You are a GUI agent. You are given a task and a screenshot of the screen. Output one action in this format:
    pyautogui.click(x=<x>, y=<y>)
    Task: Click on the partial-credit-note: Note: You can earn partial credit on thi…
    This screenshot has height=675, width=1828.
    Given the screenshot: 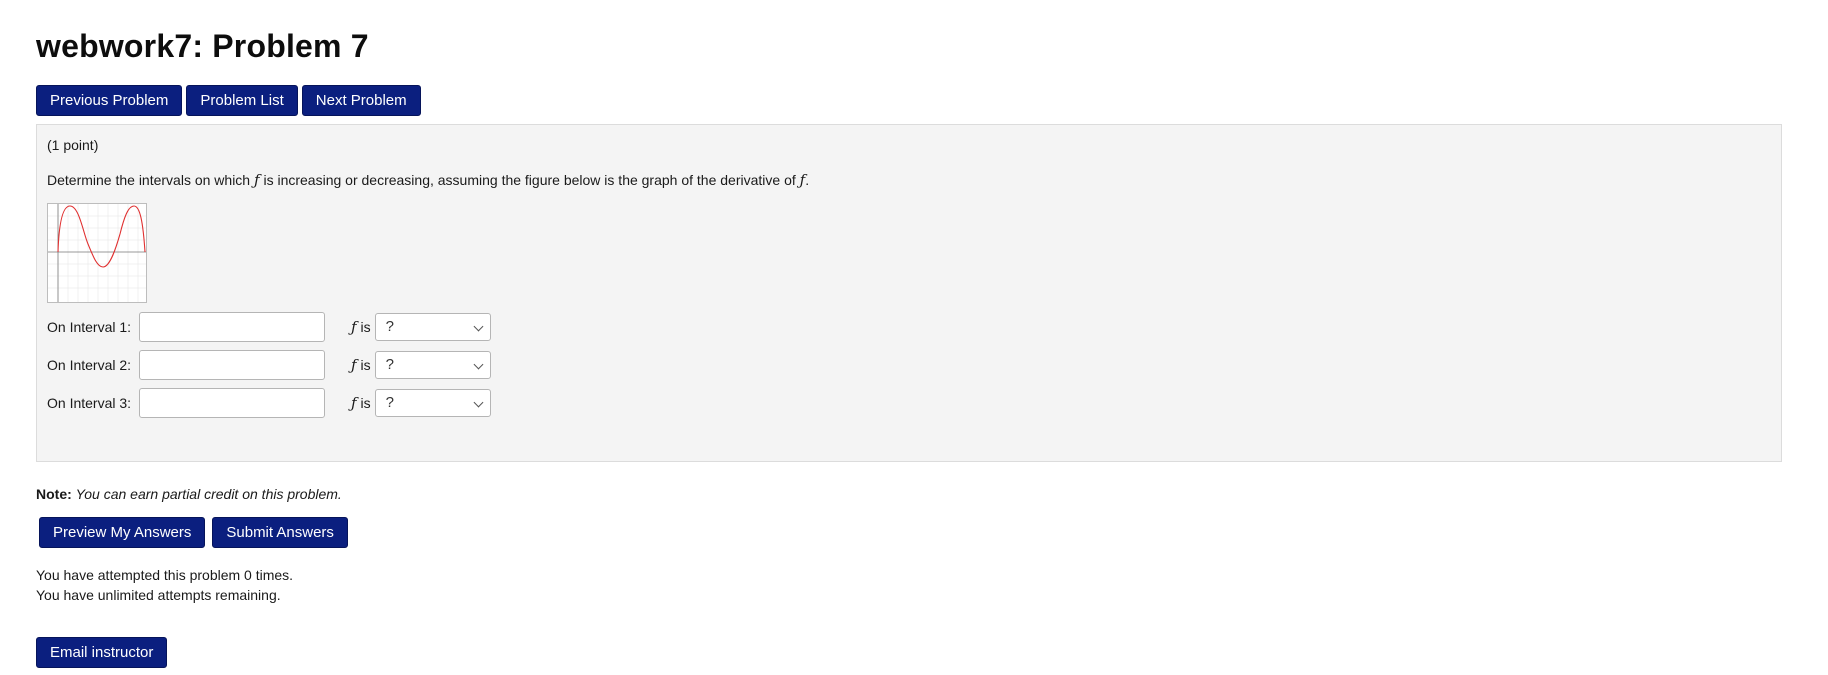 What is the action you would take?
    pyautogui.click(x=189, y=494)
    